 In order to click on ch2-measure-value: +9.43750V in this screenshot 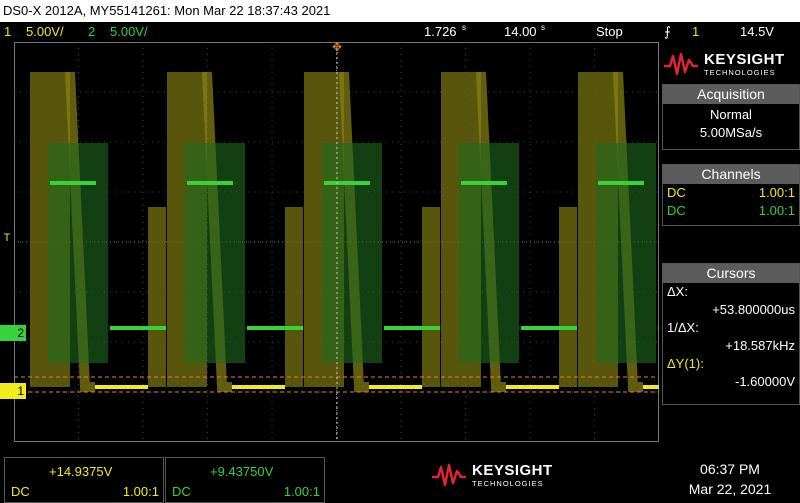, I will do `click(242, 471)`.